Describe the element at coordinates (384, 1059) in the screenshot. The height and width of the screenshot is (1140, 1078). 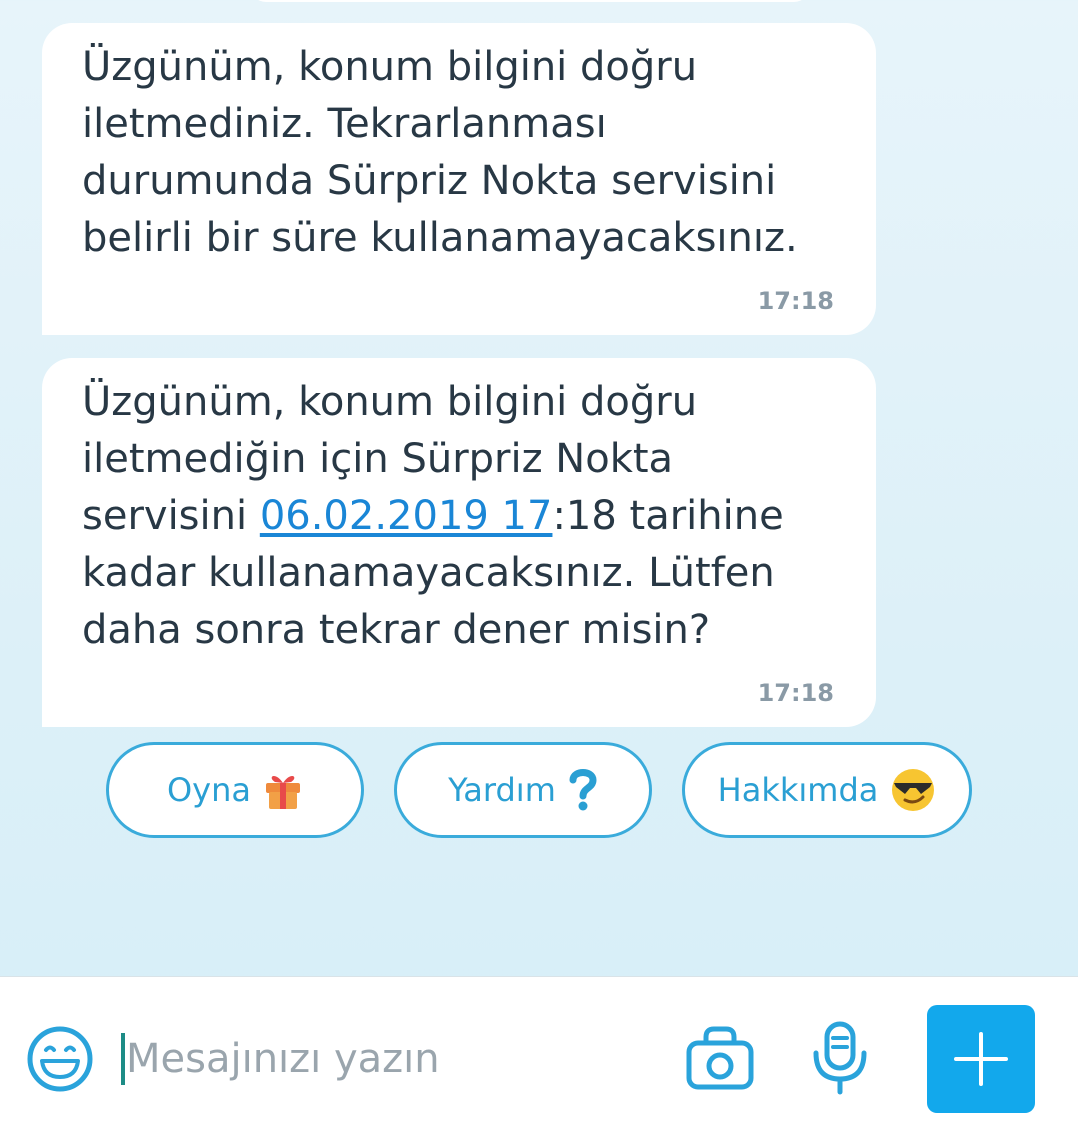
I see `message-input` at that location.